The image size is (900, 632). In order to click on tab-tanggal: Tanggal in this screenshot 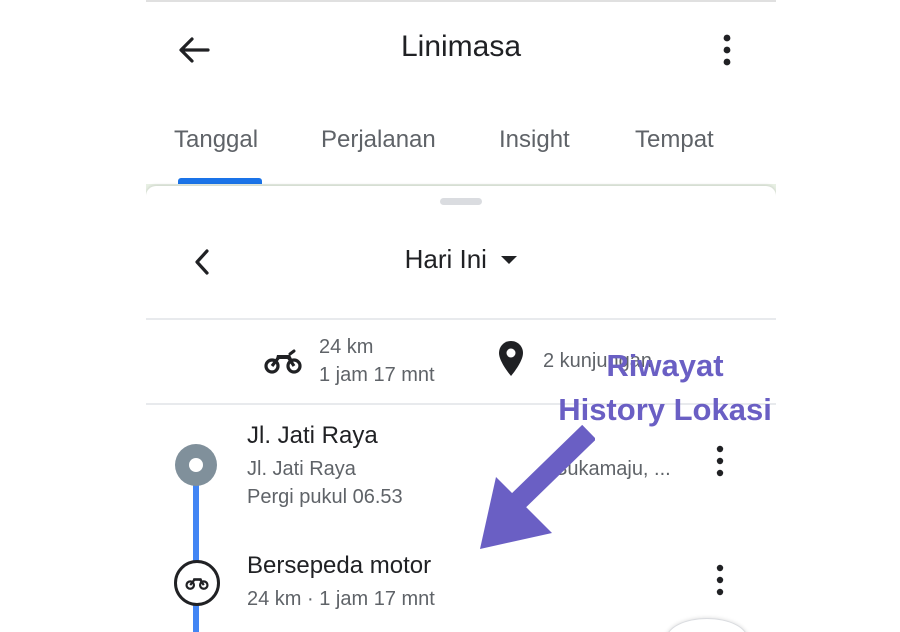, I will do `click(216, 140)`.